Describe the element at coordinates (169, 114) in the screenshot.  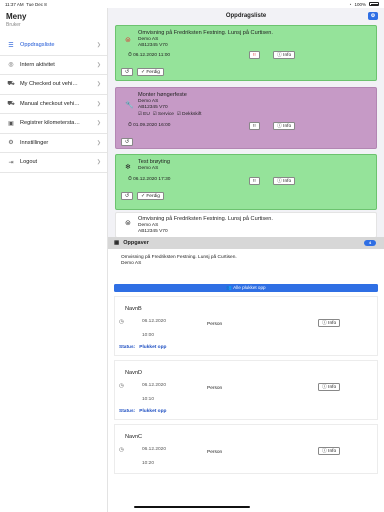
I see `order-tags: EU Service Dekkskift` at that location.